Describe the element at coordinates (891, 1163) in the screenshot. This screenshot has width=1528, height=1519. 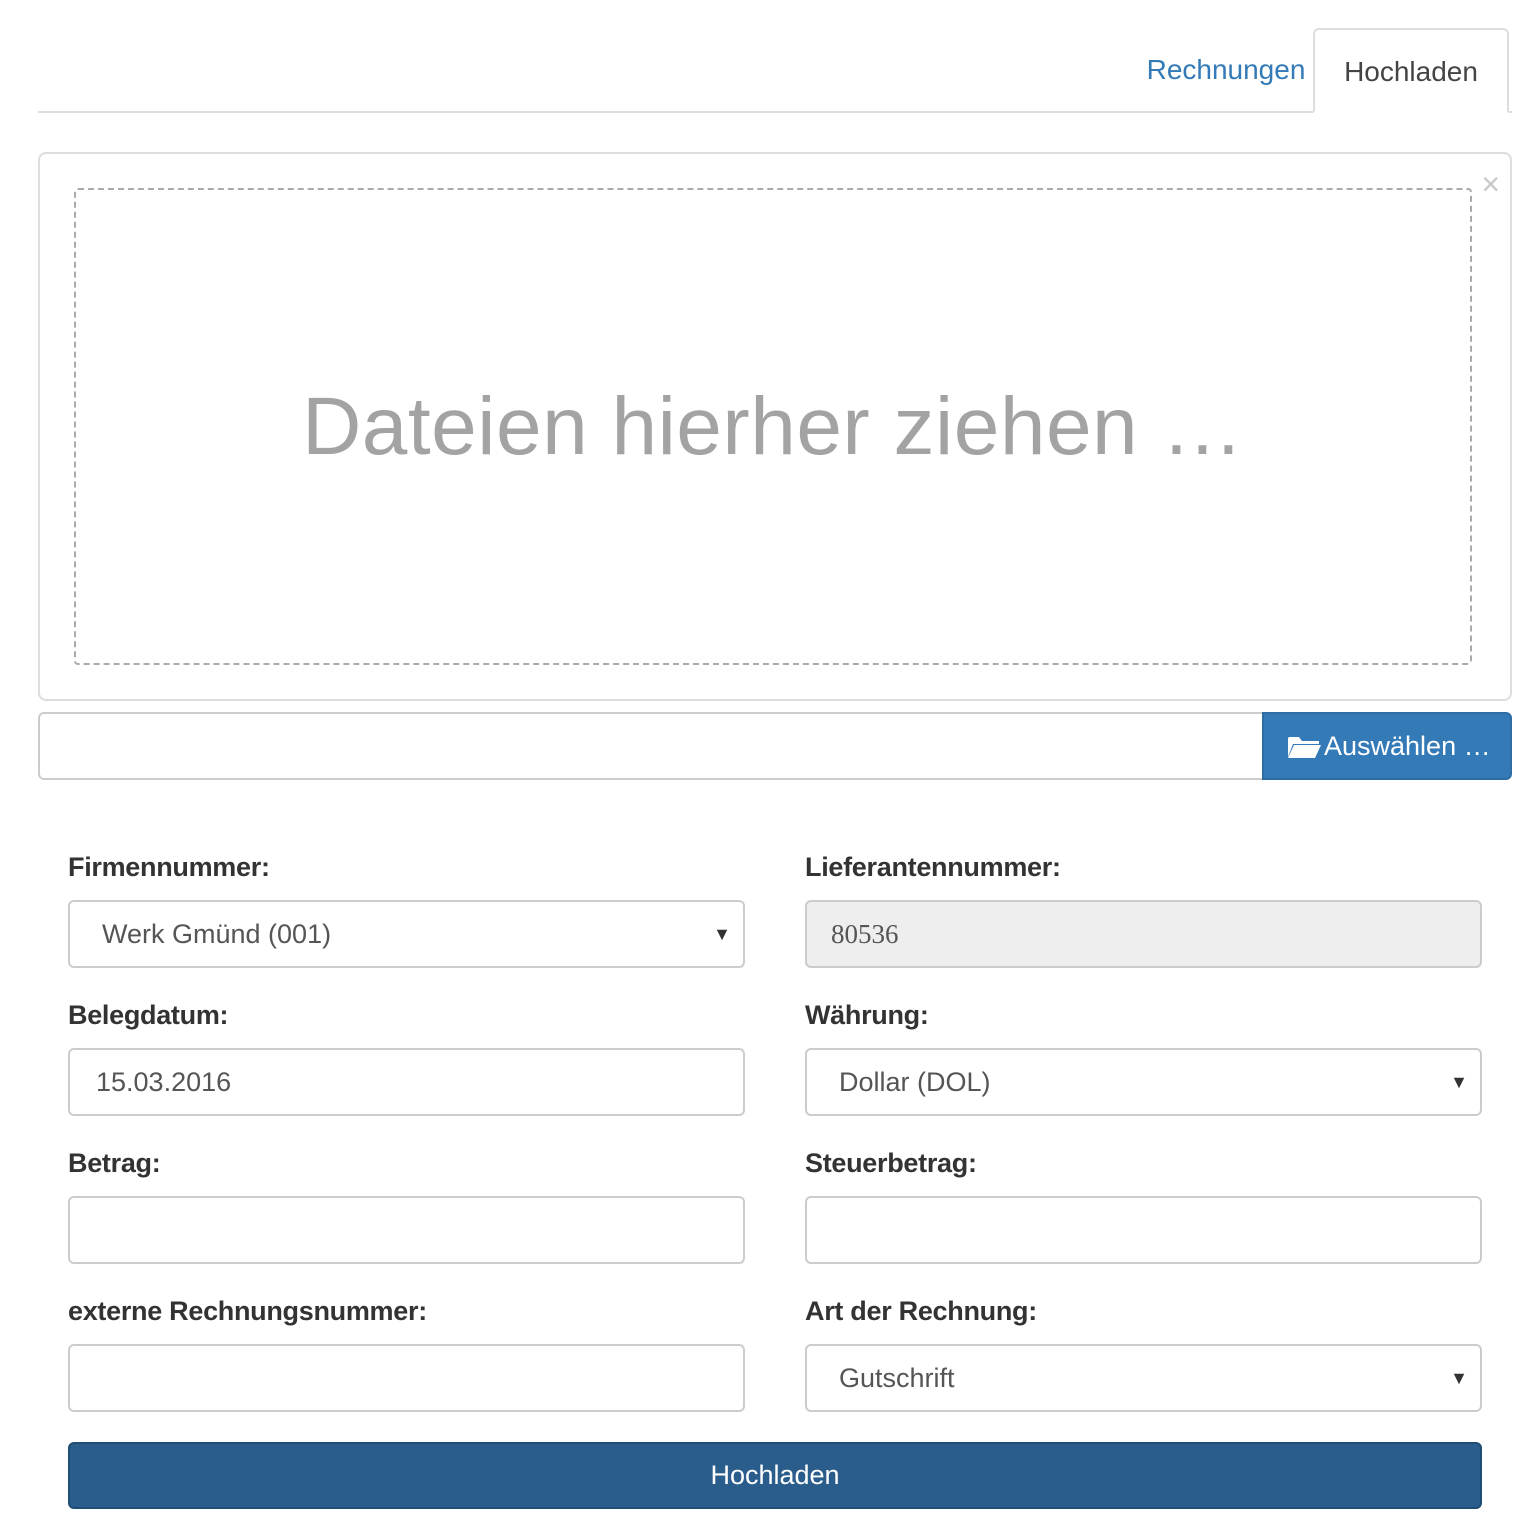
I see `tax-amount-label: Steuerbetrag:` at that location.